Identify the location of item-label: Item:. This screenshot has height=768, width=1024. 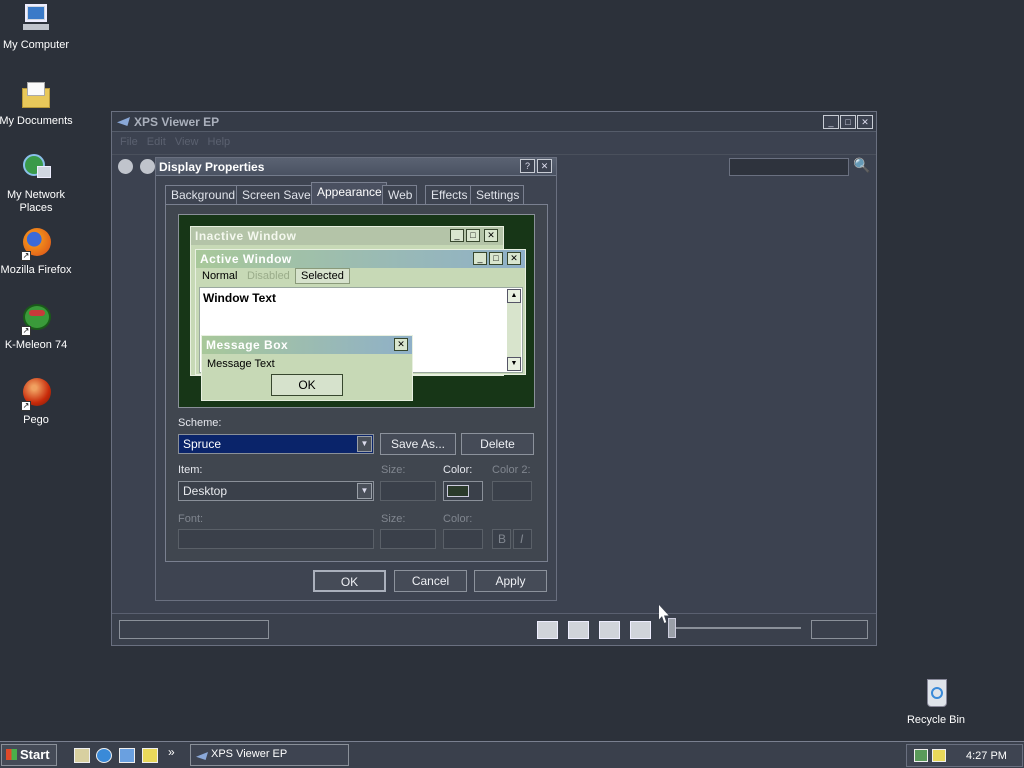
(190, 470).